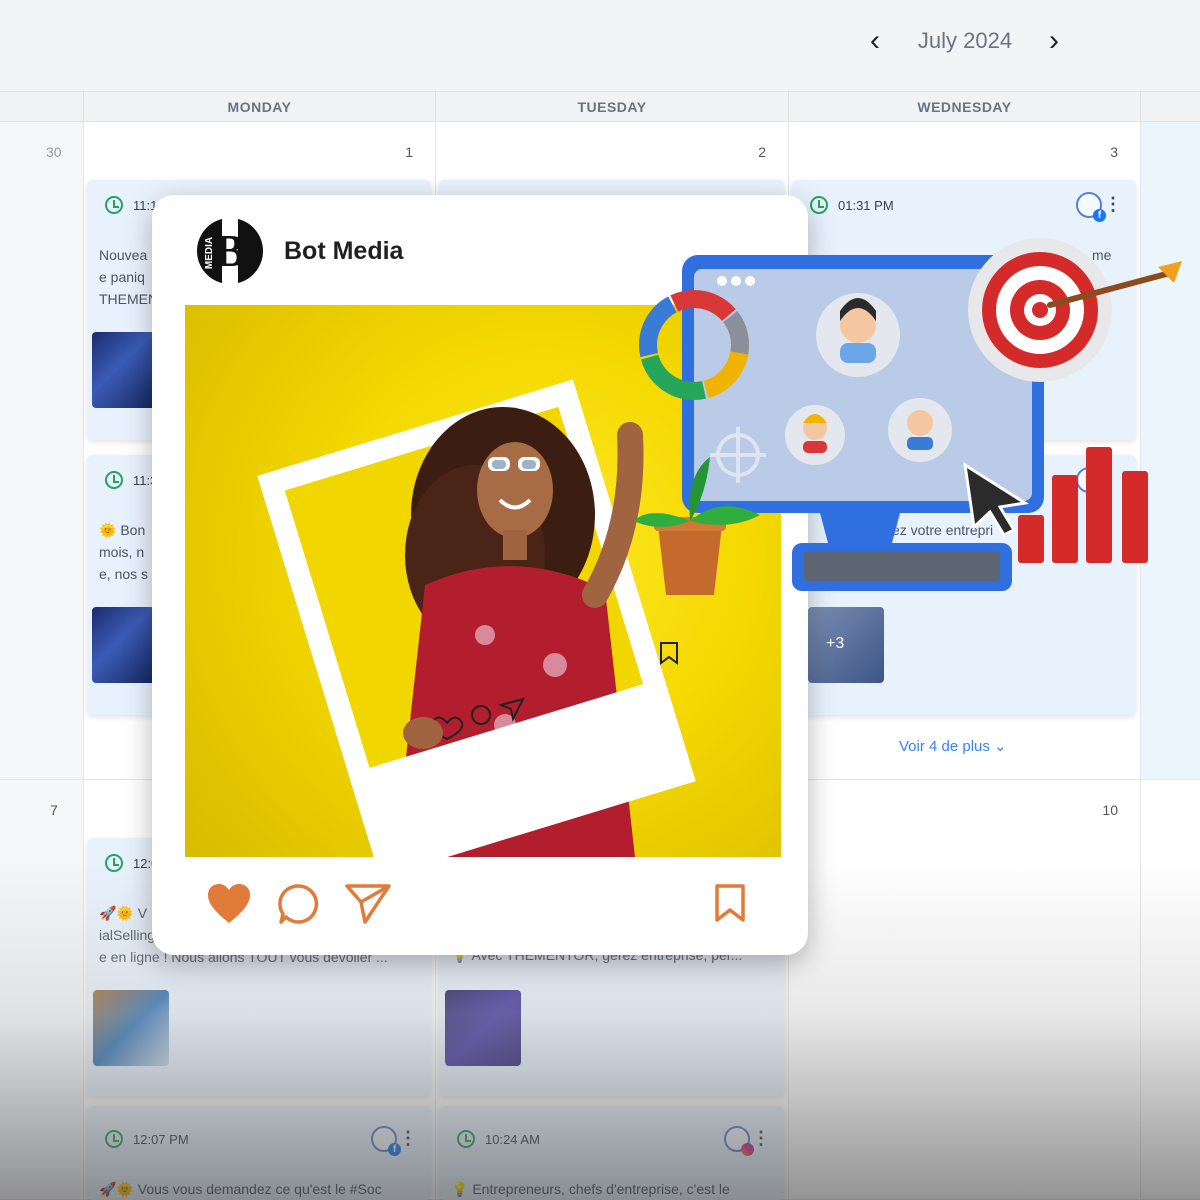  I want to click on marketing-3d-illustration, so click(908, 416).